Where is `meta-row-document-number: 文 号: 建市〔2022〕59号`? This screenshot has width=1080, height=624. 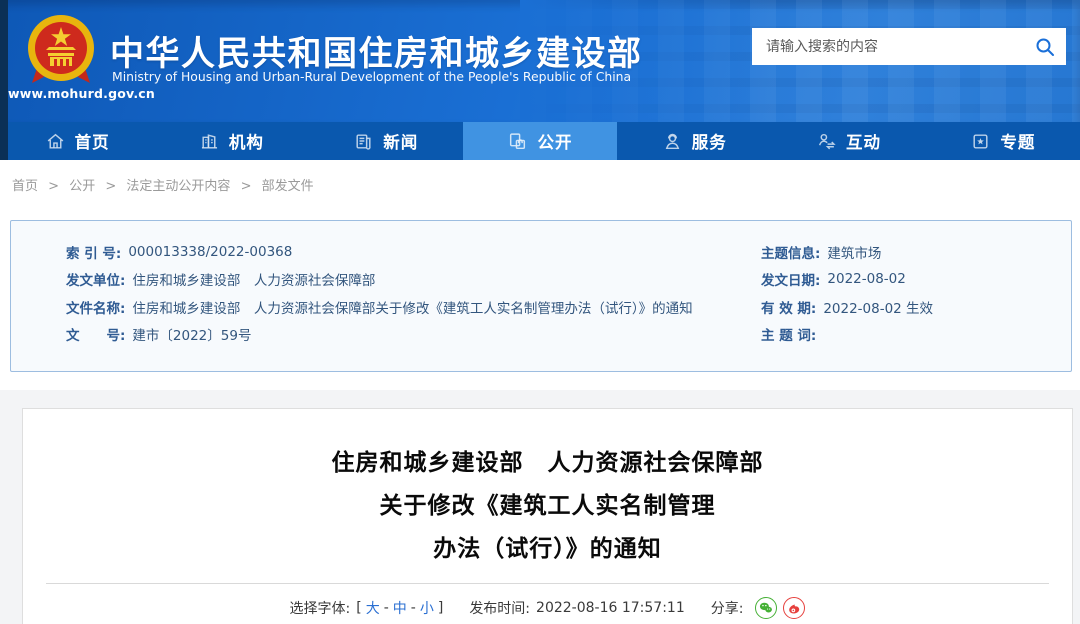
meta-row-document-number: 文 号: 建市〔2022〕59号 is located at coordinates (413, 335).